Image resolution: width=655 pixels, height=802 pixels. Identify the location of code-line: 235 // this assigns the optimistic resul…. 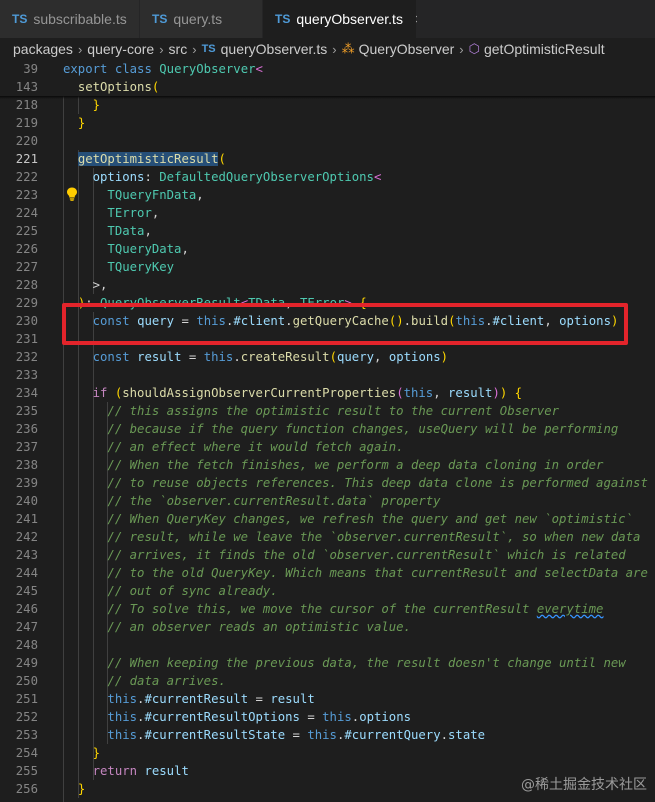
(327, 411).